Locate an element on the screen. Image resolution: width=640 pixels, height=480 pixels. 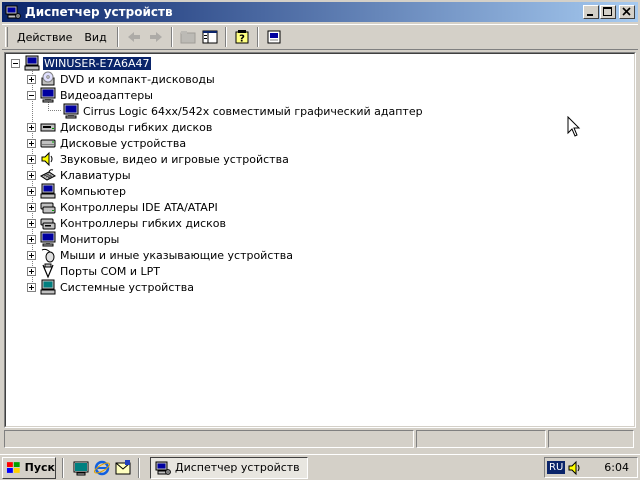
node-label: Дисководы гибких дисков is located at coordinates (136, 127).